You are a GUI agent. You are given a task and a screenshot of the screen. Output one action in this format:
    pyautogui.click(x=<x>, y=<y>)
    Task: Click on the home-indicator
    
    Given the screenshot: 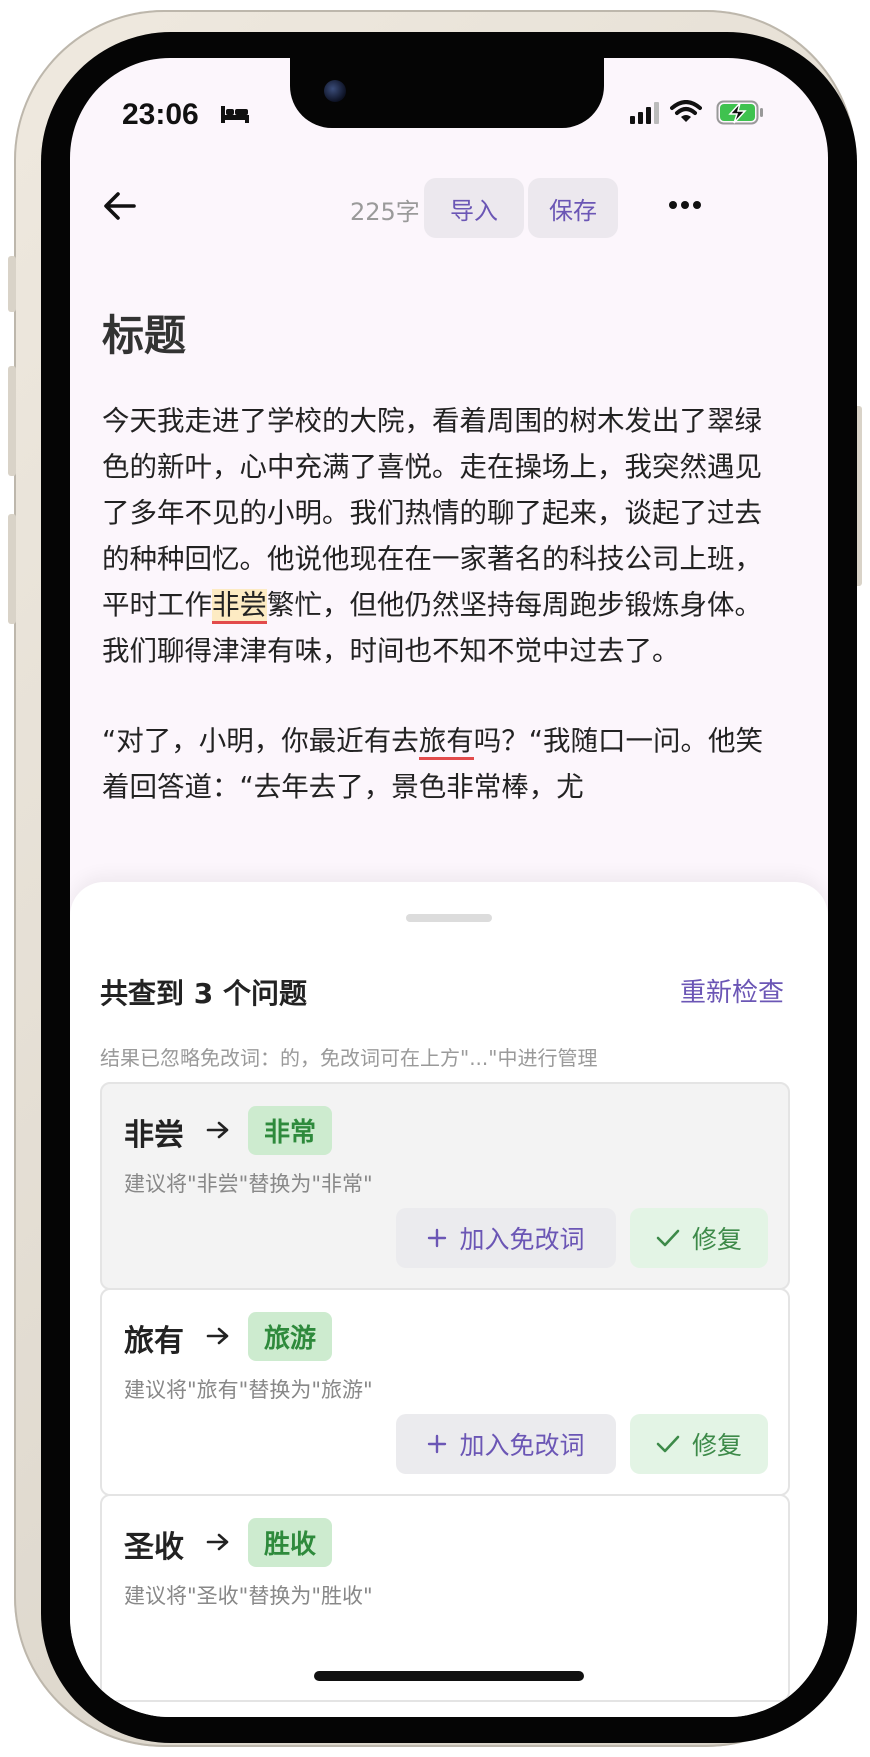 What is the action you would take?
    pyautogui.click(x=449, y=1676)
    